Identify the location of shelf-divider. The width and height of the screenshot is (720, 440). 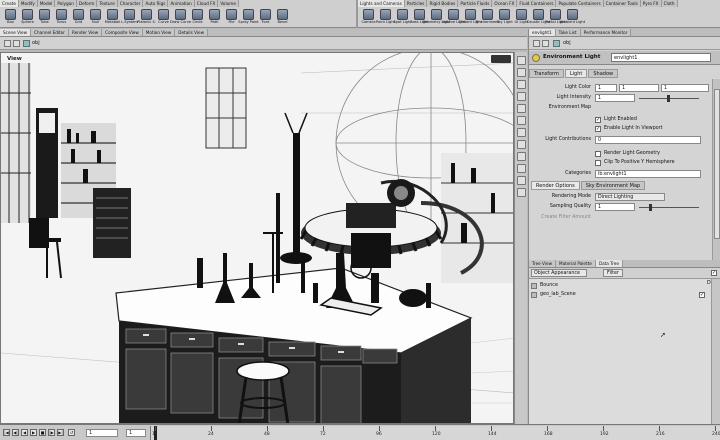
(357, 14).